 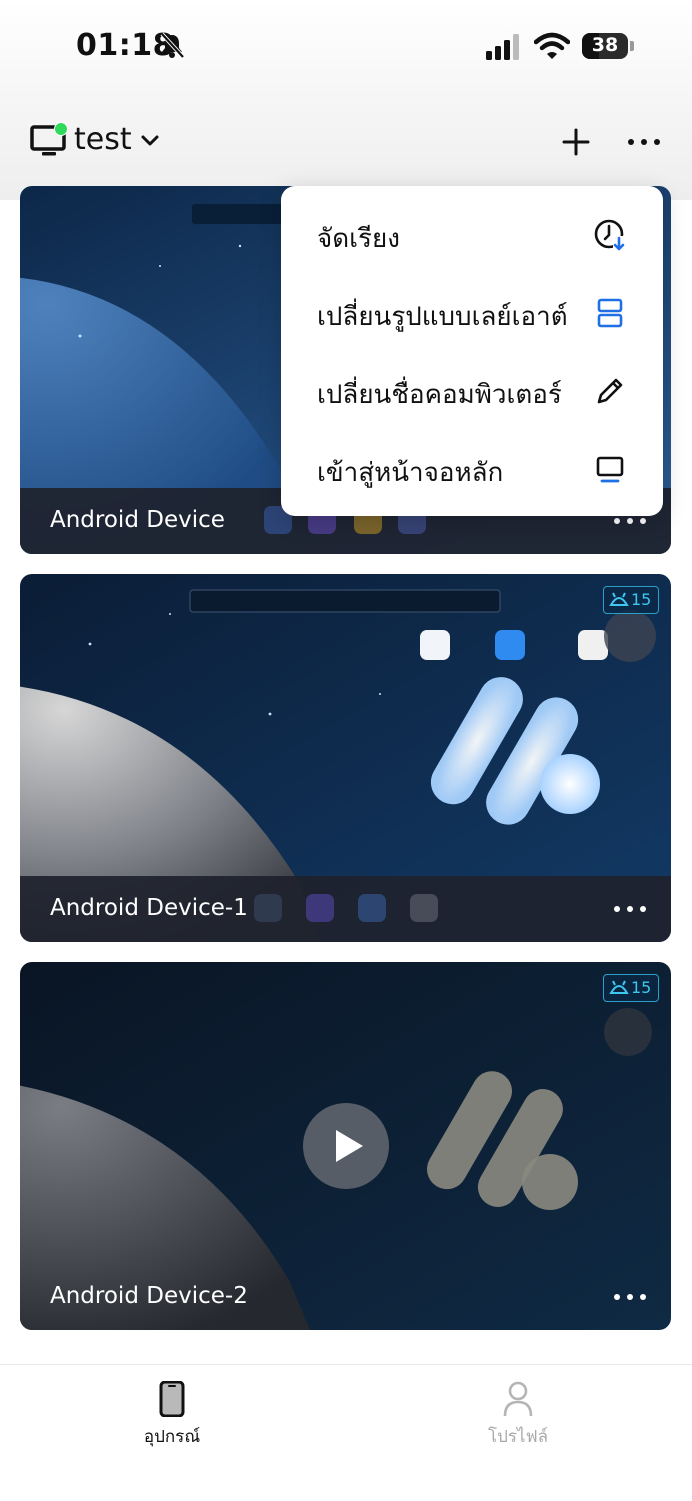 I want to click on menu-item-main-screen: เข้าสู่หน้าจอหลัก, so click(x=472, y=467).